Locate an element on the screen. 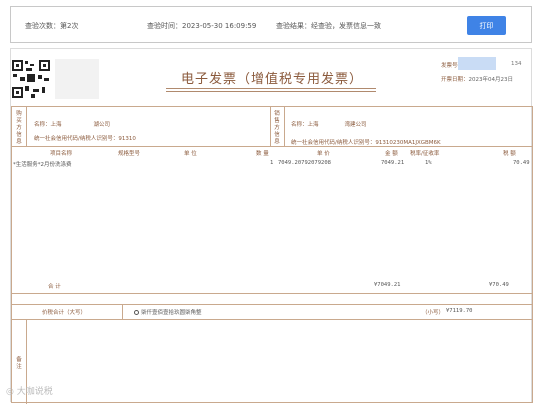  item-qty: 1 is located at coordinates (272, 163).